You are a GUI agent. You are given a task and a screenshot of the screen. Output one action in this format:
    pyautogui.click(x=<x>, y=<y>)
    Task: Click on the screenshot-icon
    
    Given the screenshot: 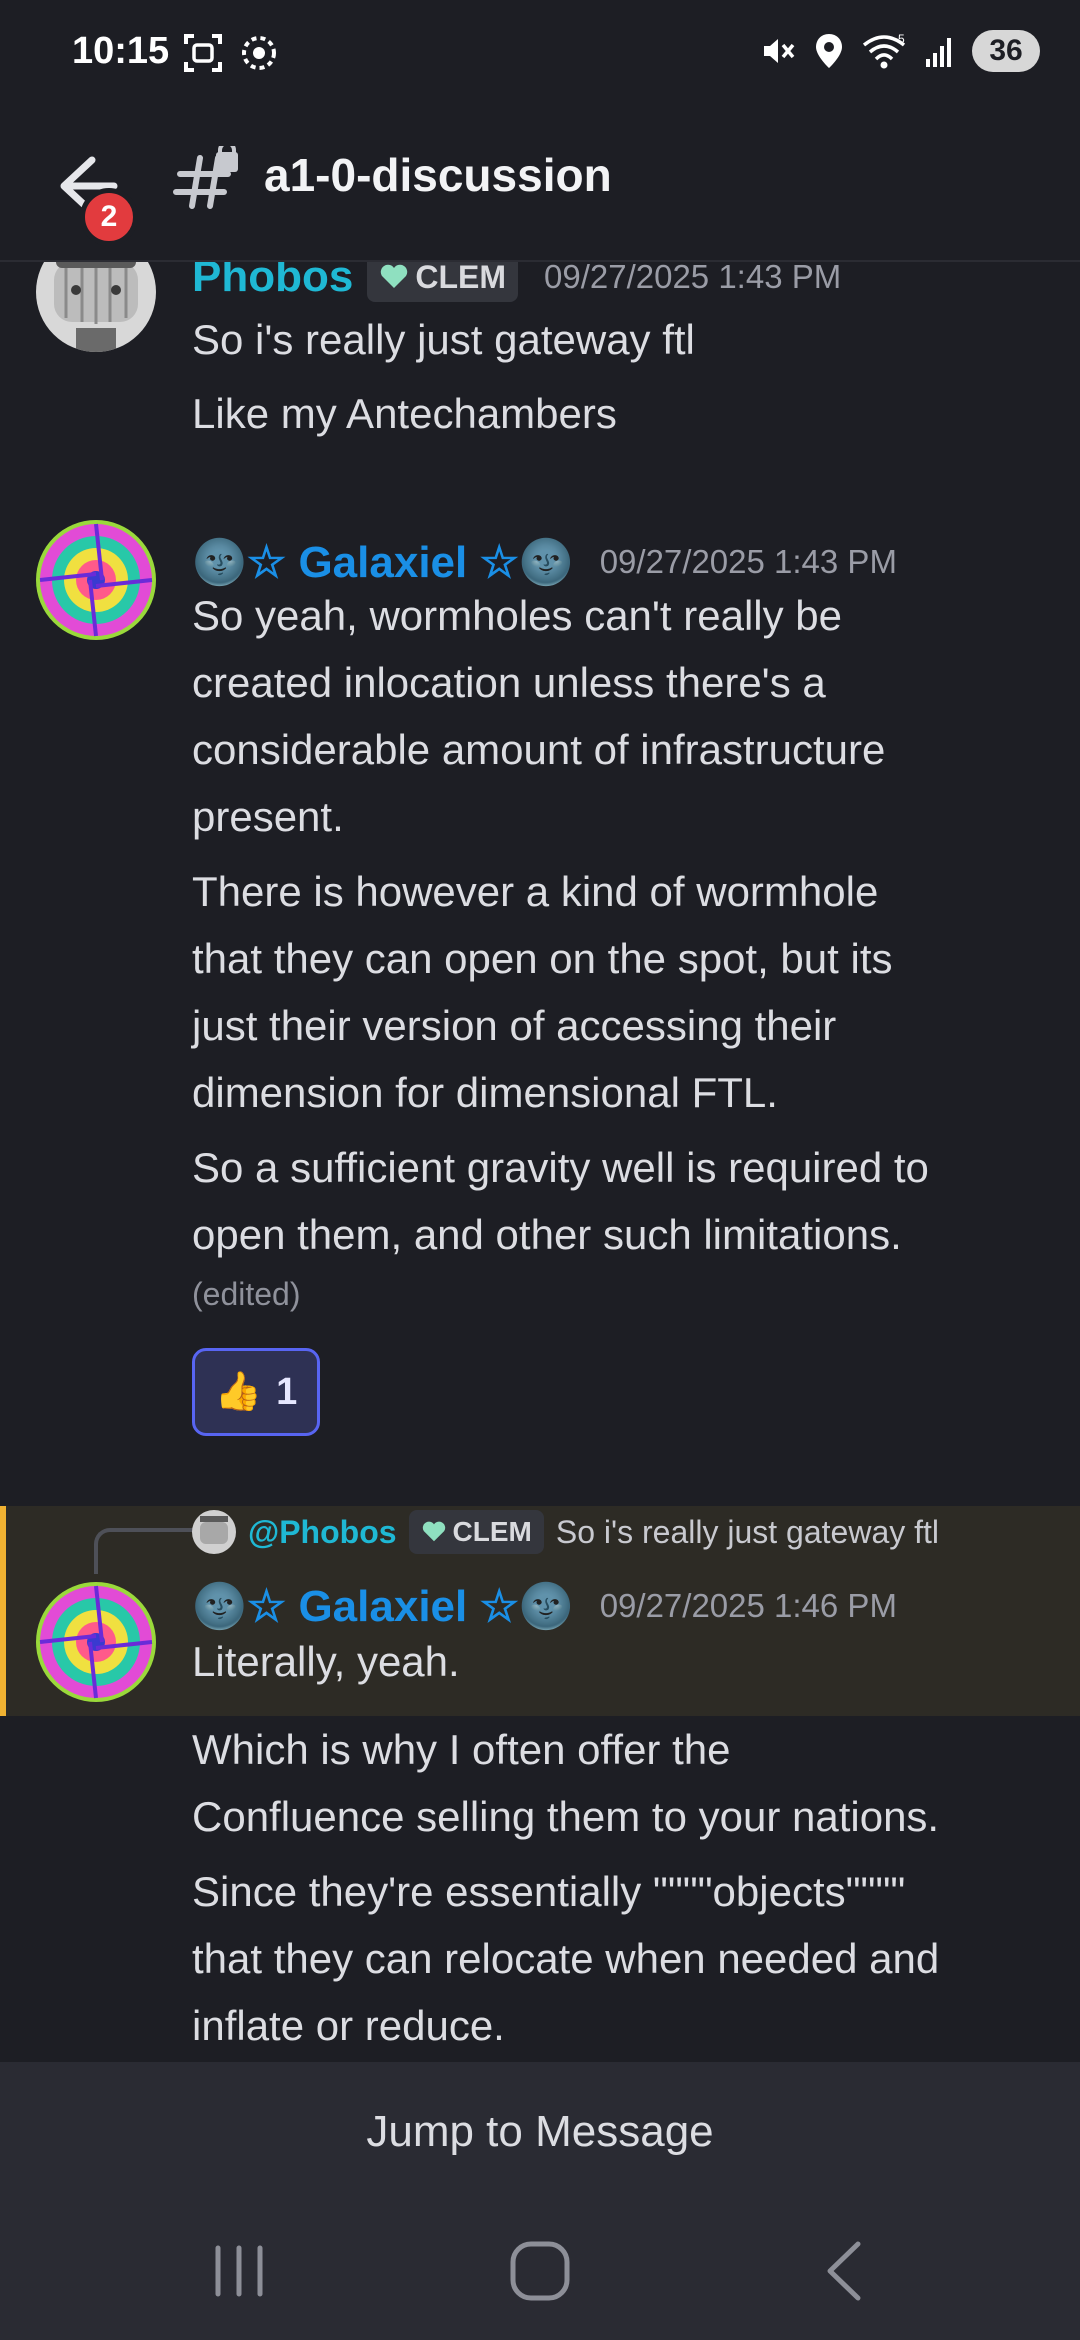 What is the action you would take?
    pyautogui.click(x=203, y=53)
    